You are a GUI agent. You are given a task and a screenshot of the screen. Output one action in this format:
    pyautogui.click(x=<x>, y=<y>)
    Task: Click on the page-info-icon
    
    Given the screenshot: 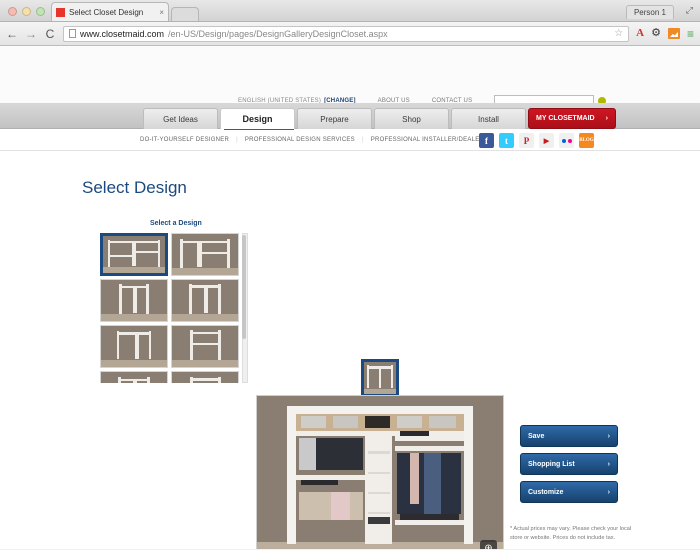 What is the action you would take?
    pyautogui.click(x=72, y=33)
    